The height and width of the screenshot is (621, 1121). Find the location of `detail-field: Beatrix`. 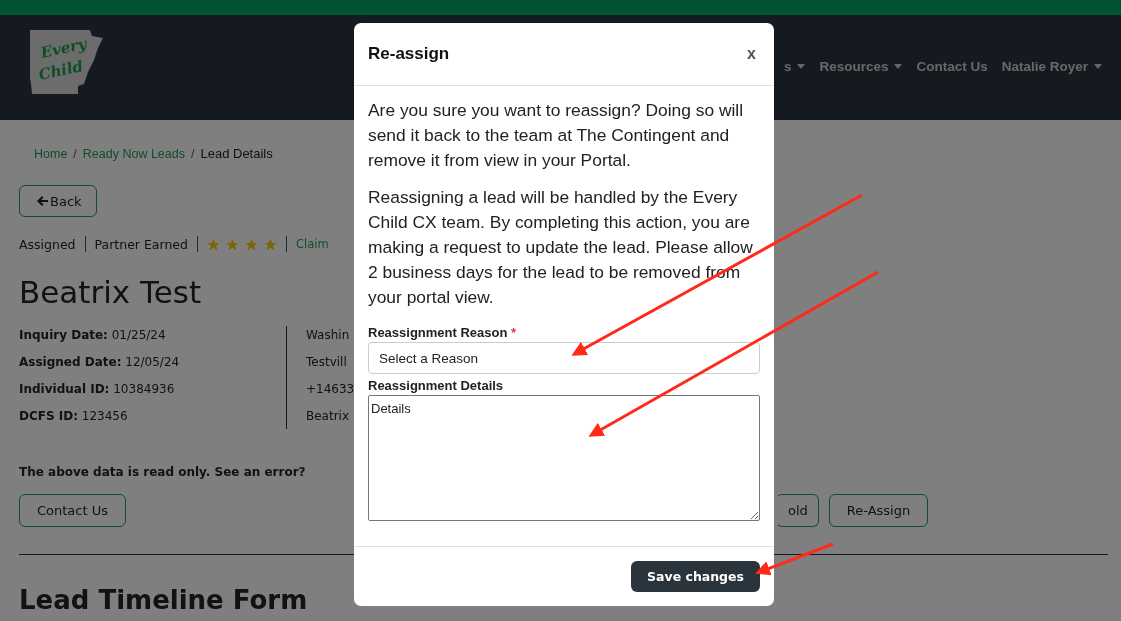

detail-field: Beatrix is located at coordinates (330, 416).